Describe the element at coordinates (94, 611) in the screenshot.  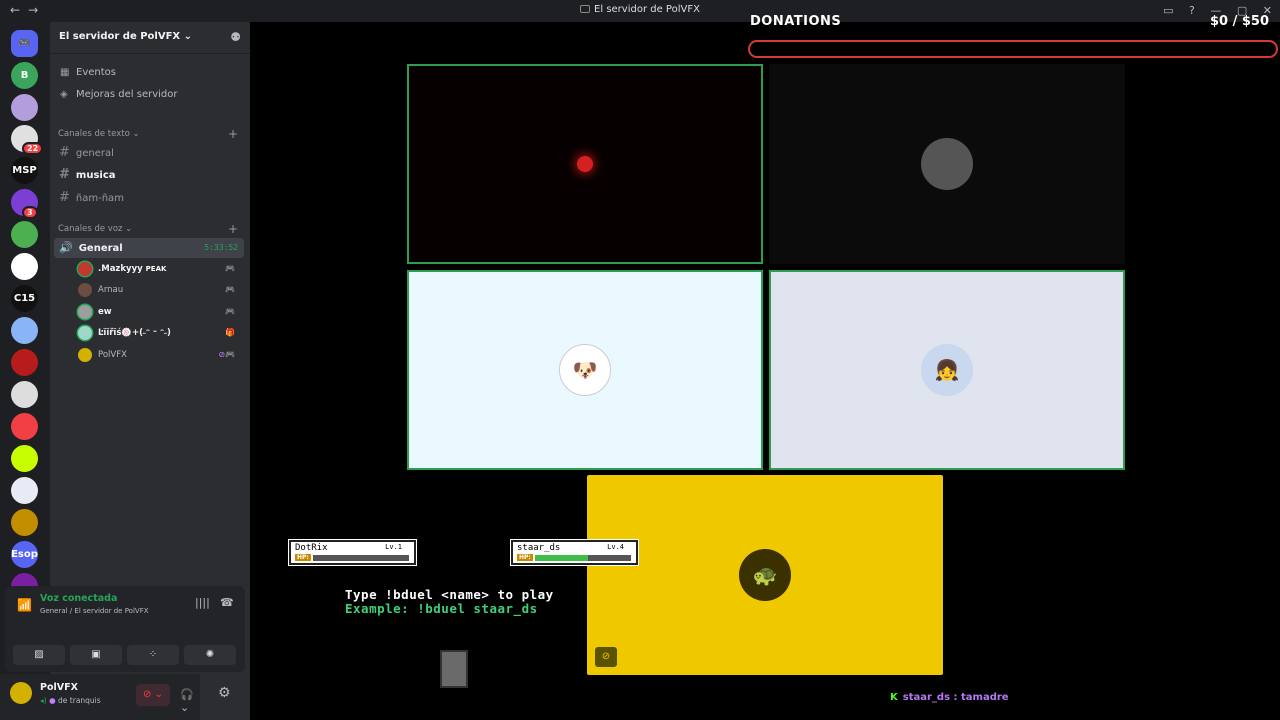
I see `voice-location: General / El servidor de PolVFX` at that location.